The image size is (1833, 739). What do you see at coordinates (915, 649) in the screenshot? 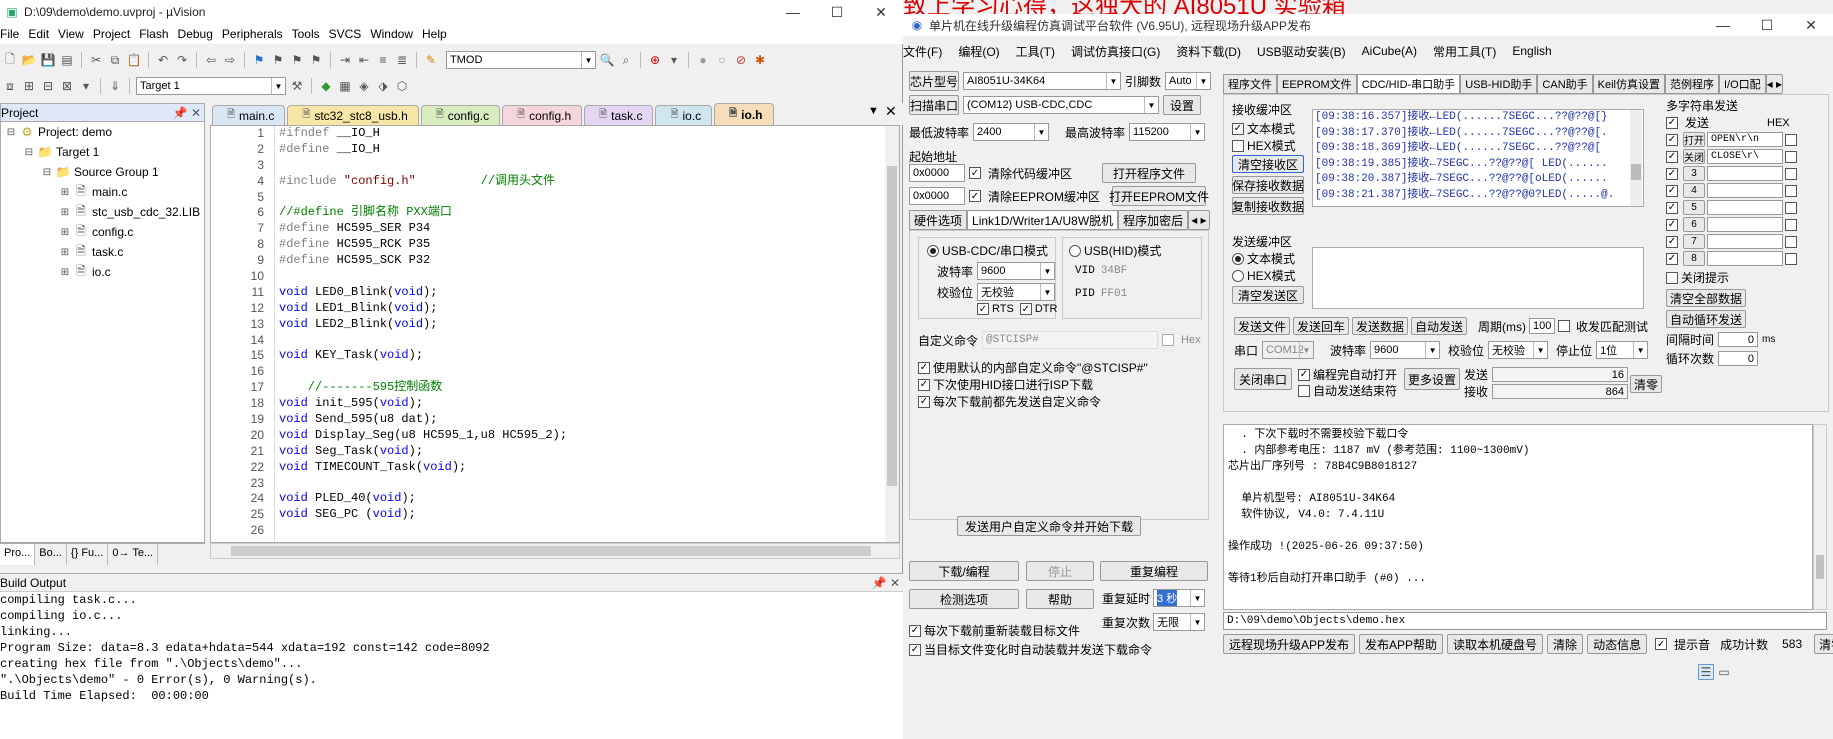
I see `auto-load-checkbox: ✓` at bounding box center [915, 649].